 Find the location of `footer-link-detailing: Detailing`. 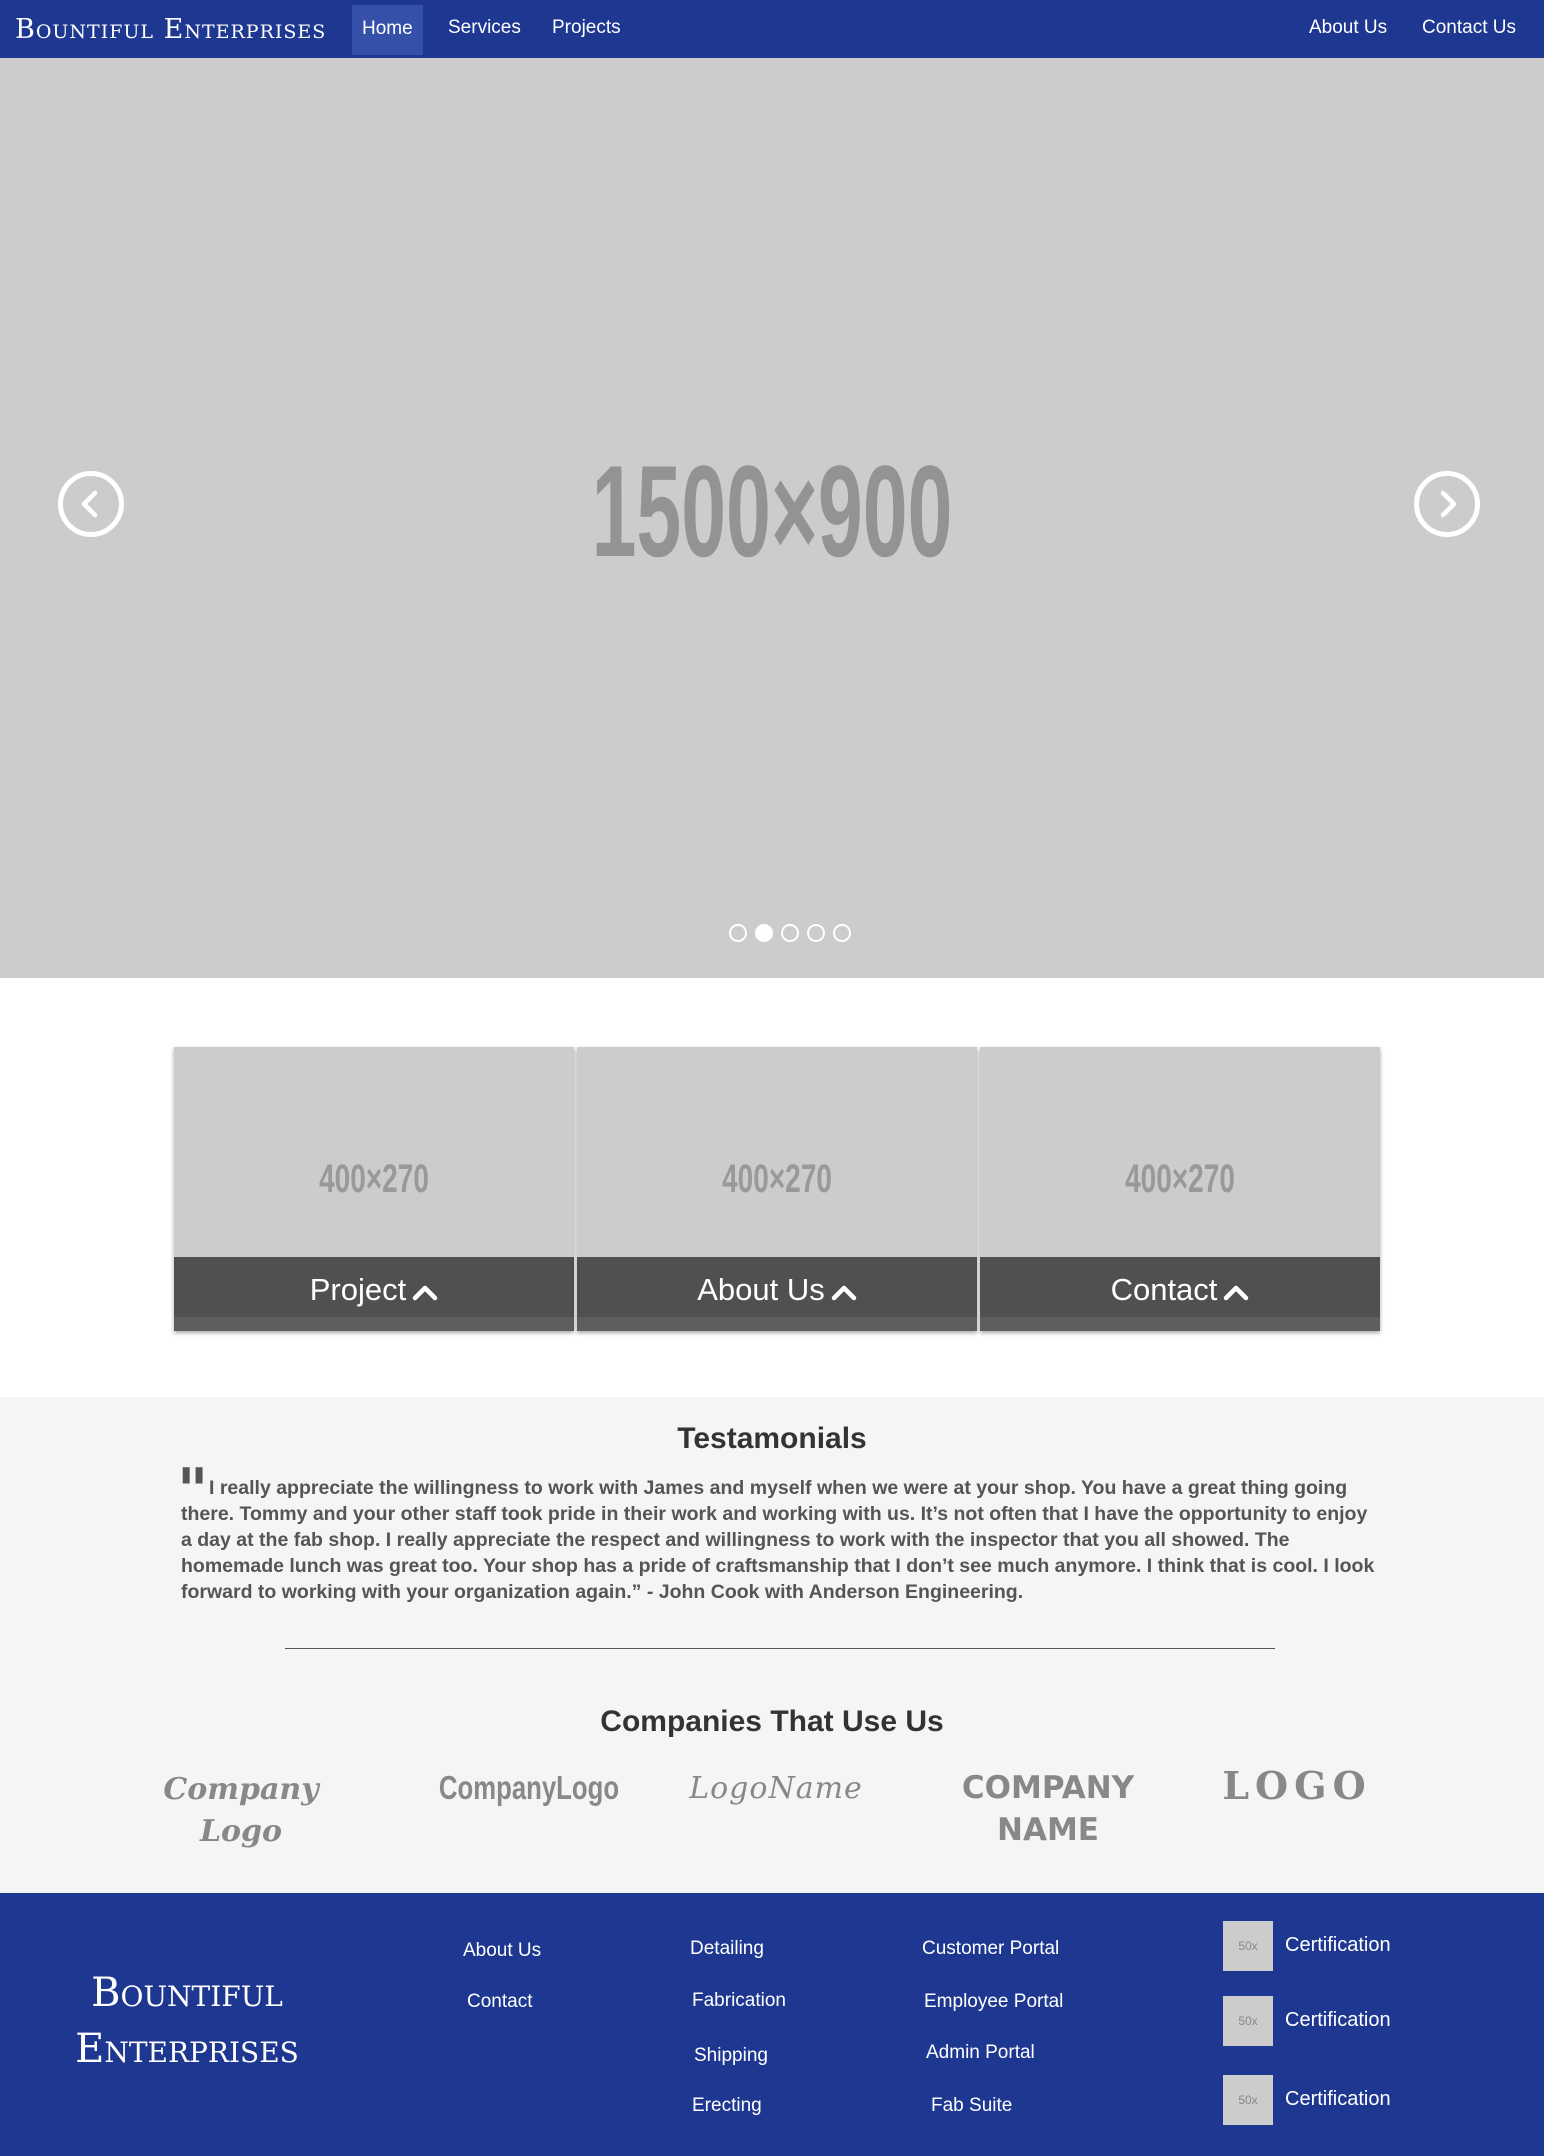

footer-link-detailing: Detailing is located at coordinates (727, 1949).